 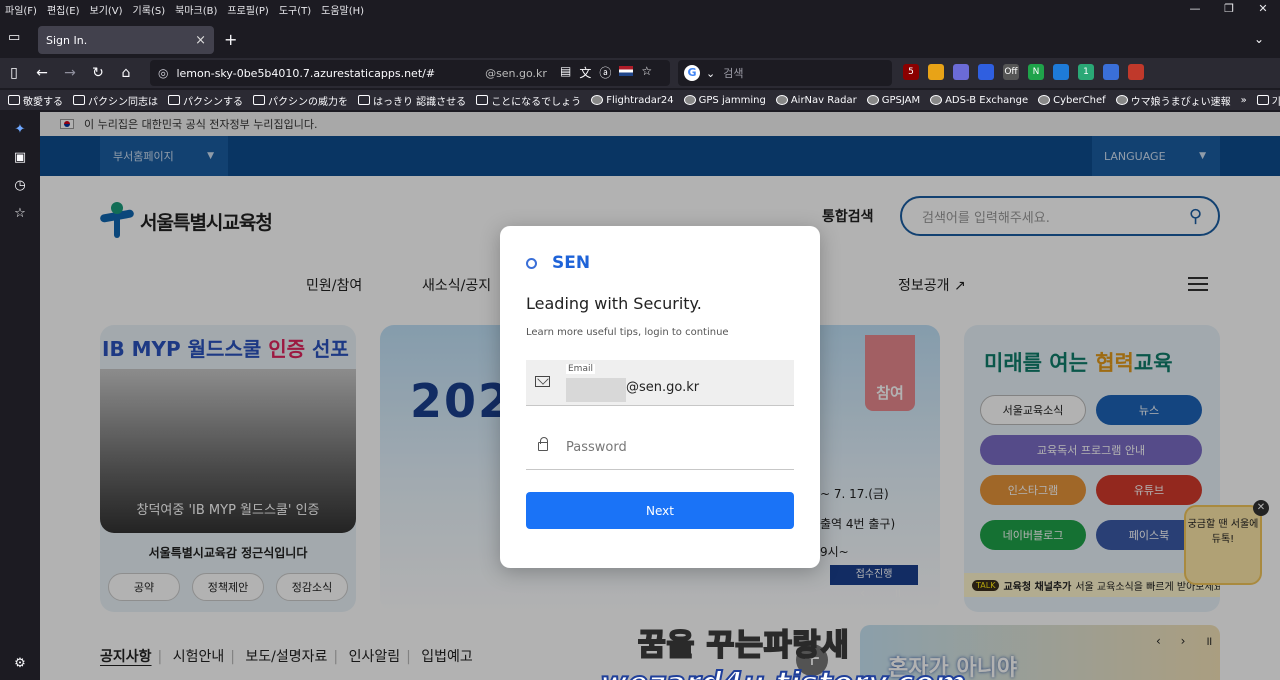 What do you see at coordinates (936, 72) in the screenshot?
I see `folder-ext-icon` at bounding box center [936, 72].